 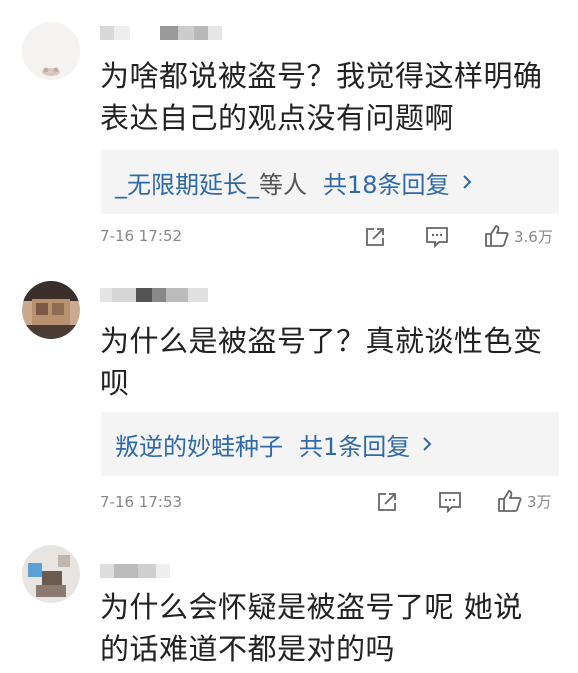 What do you see at coordinates (283, 184) in the screenshot?
I see `reply-suffix: 等人` at bounding box center [283, 184].